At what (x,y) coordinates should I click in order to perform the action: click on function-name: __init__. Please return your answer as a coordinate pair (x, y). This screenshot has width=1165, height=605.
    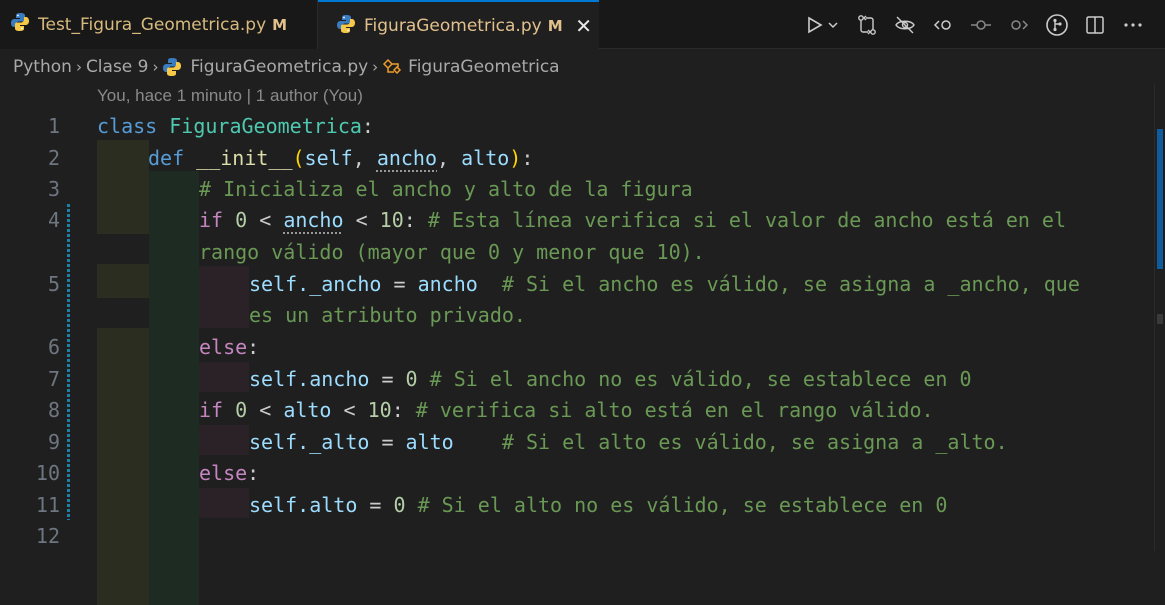
    Looking at the image, I should click on (244, 158).